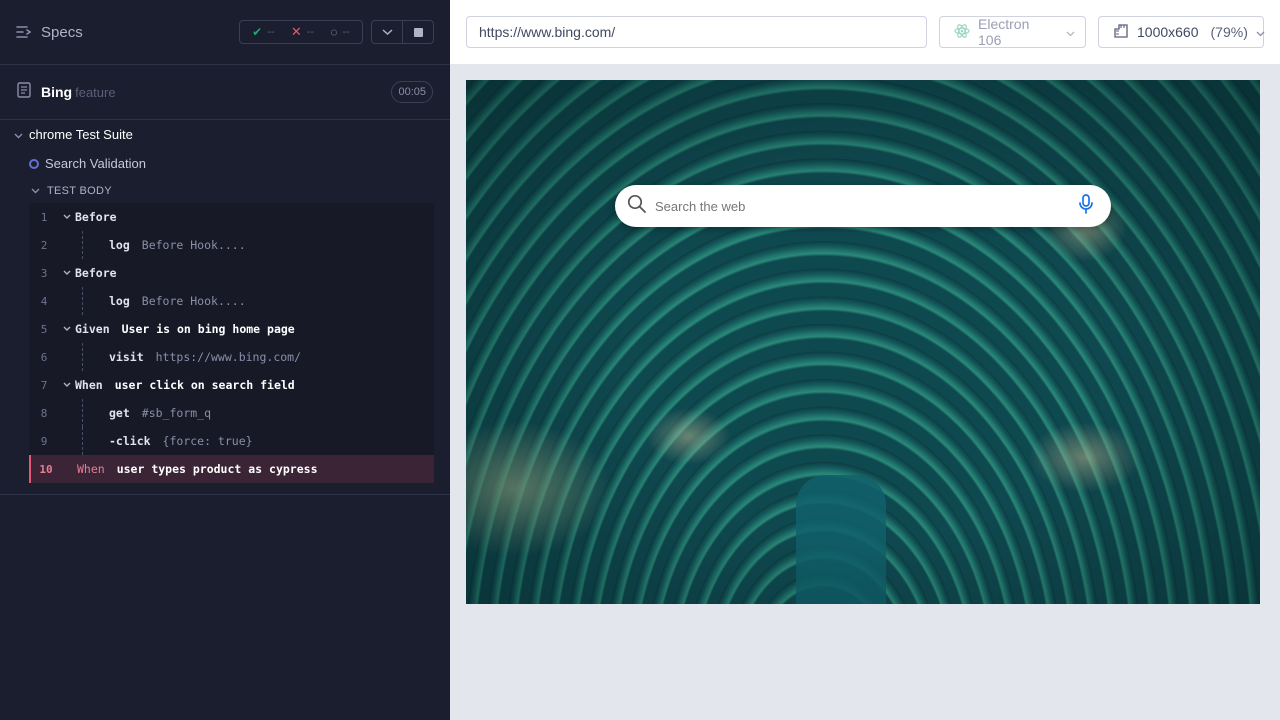 The width and height of the screenshot is (1280, 720). What do you see at coordinates (228, 357) in the screenshot?
I see `command-argument: https://www.bing.com/` at bounding box center [228, 357].